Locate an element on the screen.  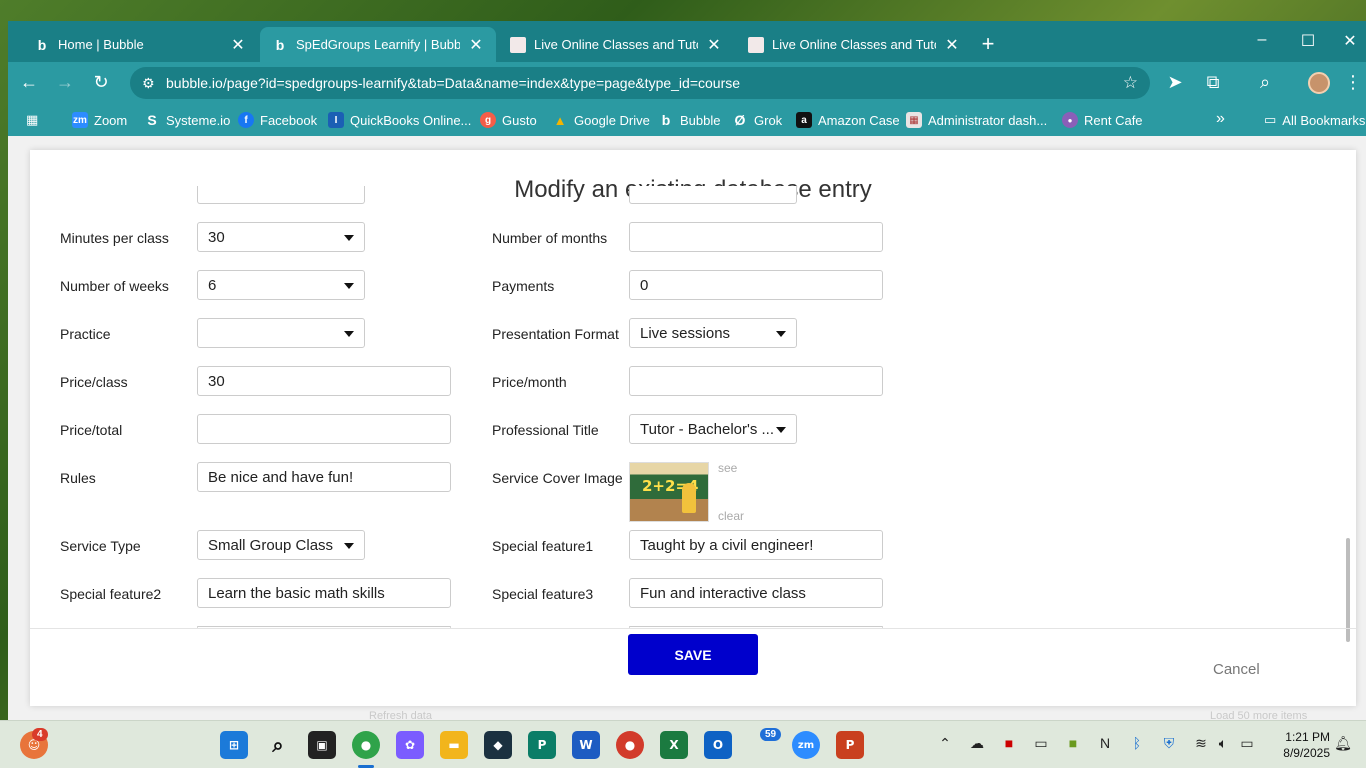
special-feature1-input: Taught by a civil engineer! is located at coordinates (756, 545).